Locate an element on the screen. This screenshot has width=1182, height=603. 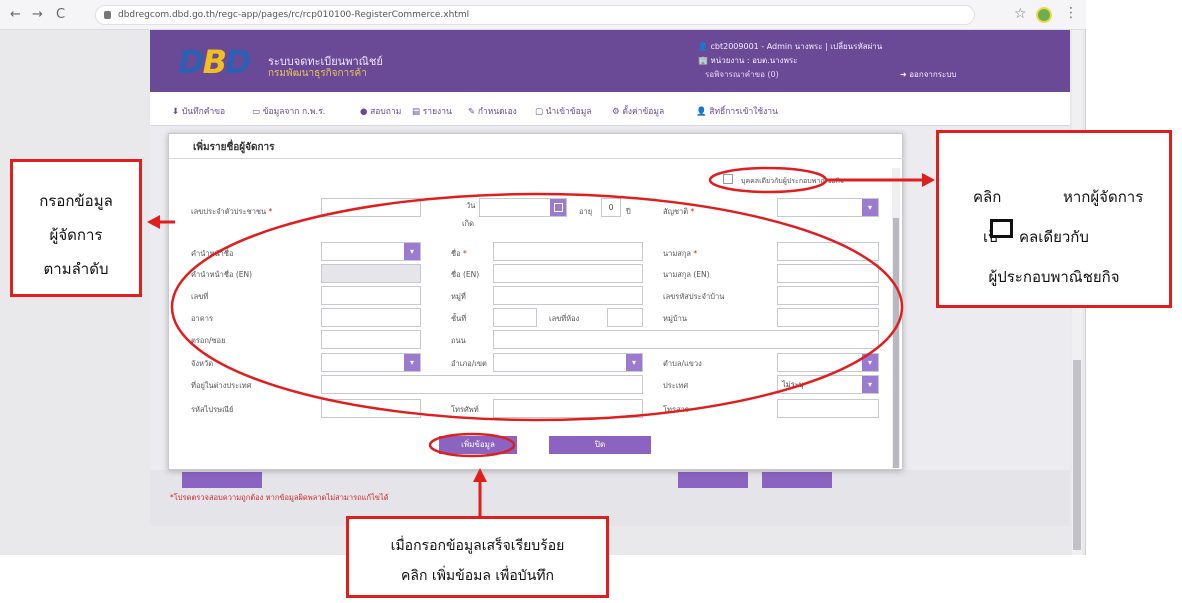
foreign-address-label: ที่อยู่ในต่างประเทศ is located at coordinates (221, 385).